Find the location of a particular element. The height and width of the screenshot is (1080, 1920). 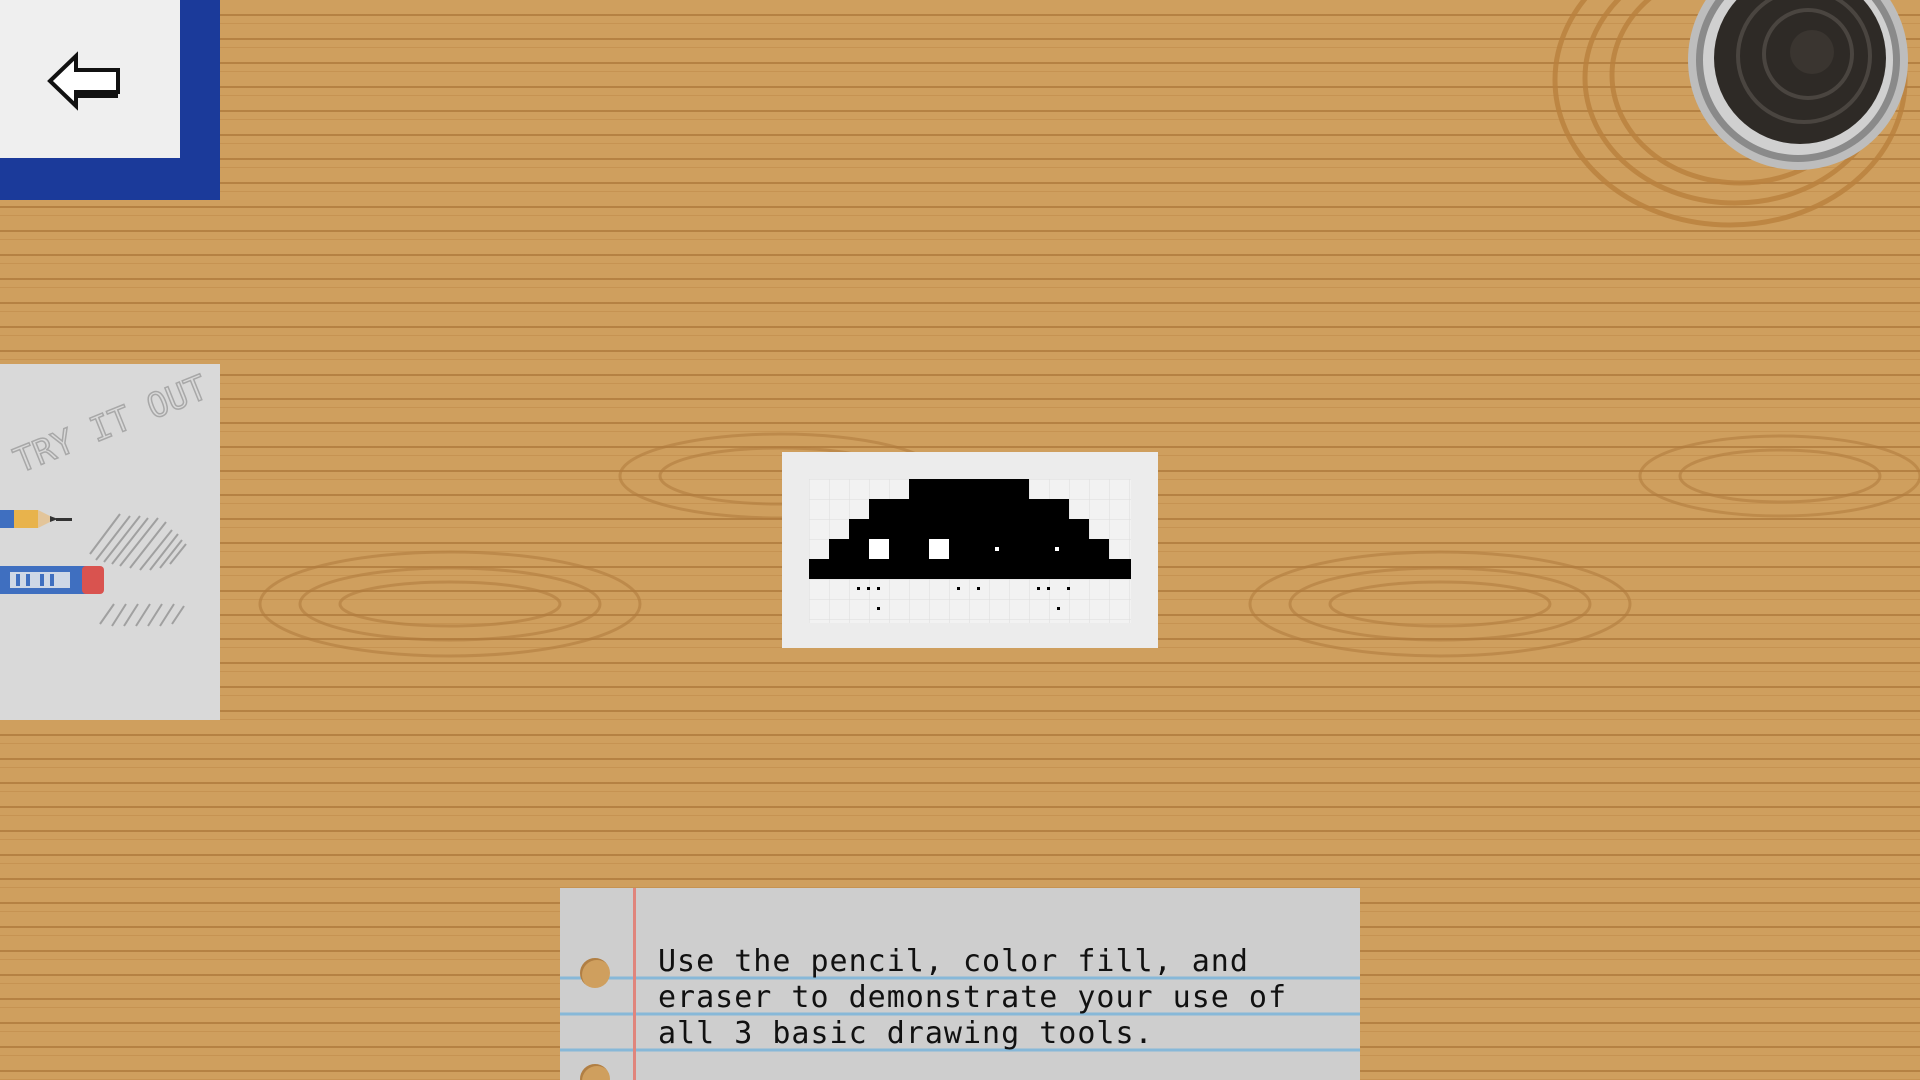

pixel-puzzle-thumbnail is located at coordinates (970, 551).